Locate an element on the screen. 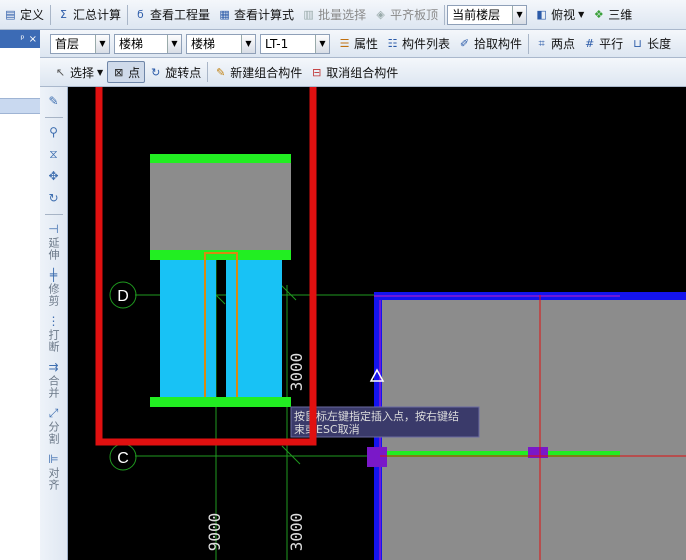 The height and width of the screenshot is (560, 686). copy-icon: ⚲ is located at coordinates (53, 131).